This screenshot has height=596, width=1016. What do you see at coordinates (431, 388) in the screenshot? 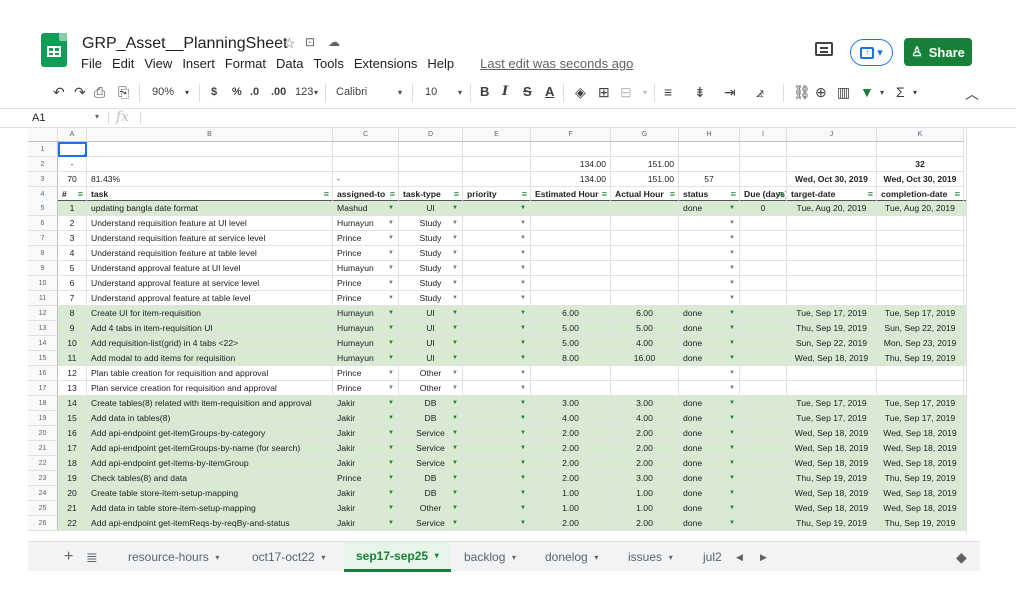
I see `task-type-cell: Other ▼` at bounding box center [431, 388].